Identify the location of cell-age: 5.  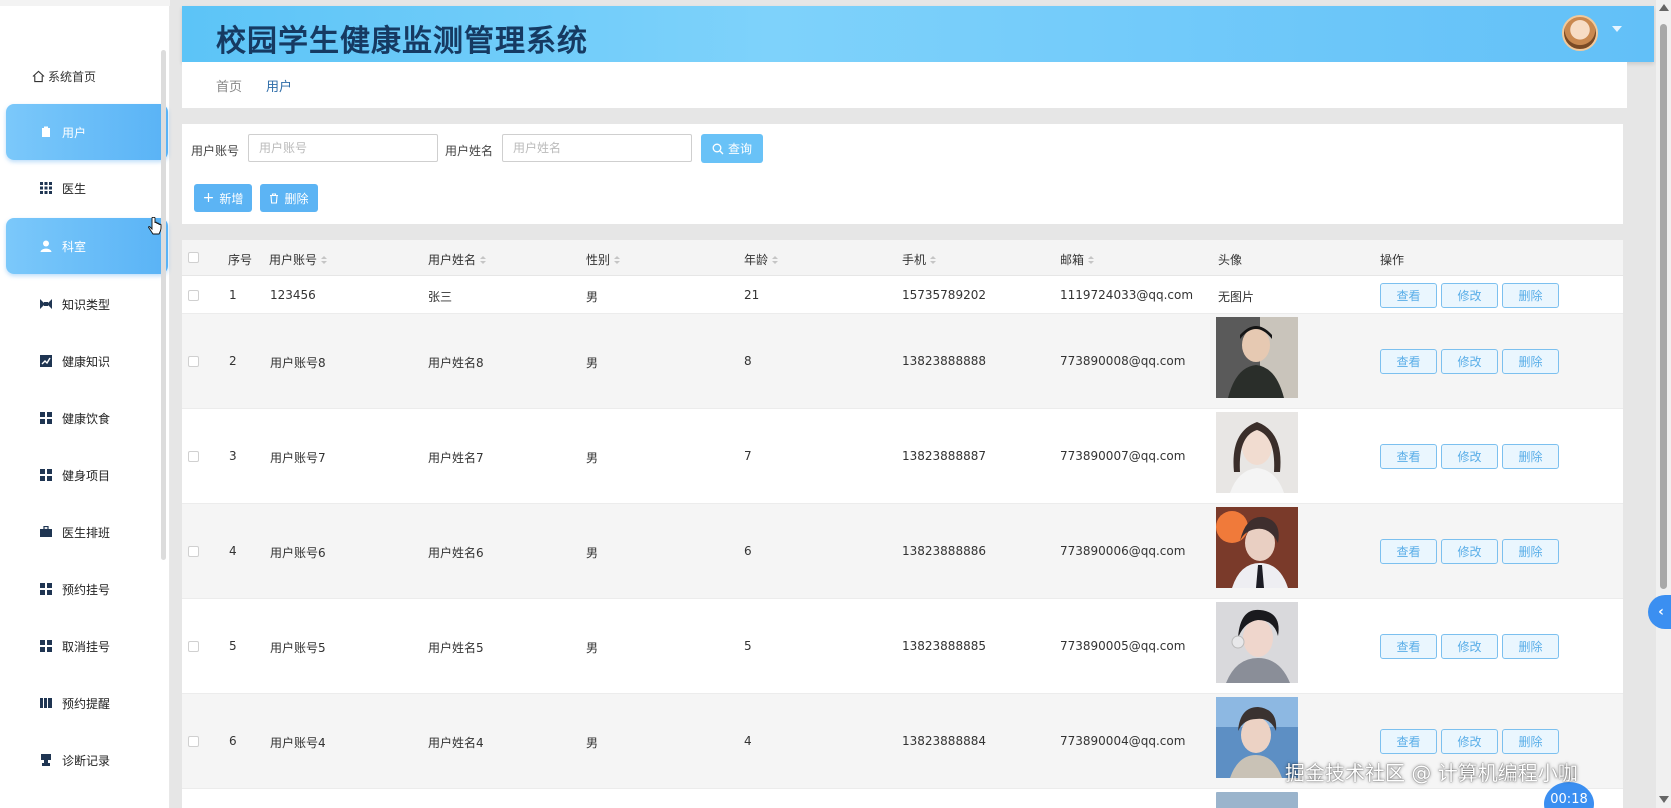
(748, 646).